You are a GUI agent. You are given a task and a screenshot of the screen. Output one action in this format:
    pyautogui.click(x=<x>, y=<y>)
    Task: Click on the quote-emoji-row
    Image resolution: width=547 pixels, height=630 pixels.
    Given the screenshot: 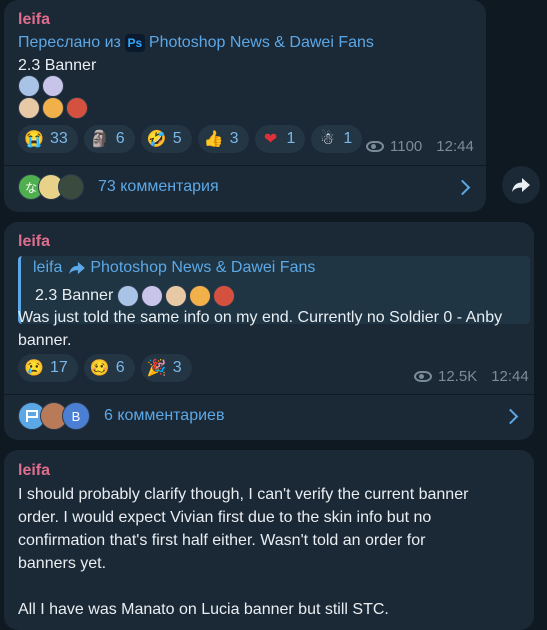 What is the action you would take?
    pyautogui.click(x=177, y=296)
    